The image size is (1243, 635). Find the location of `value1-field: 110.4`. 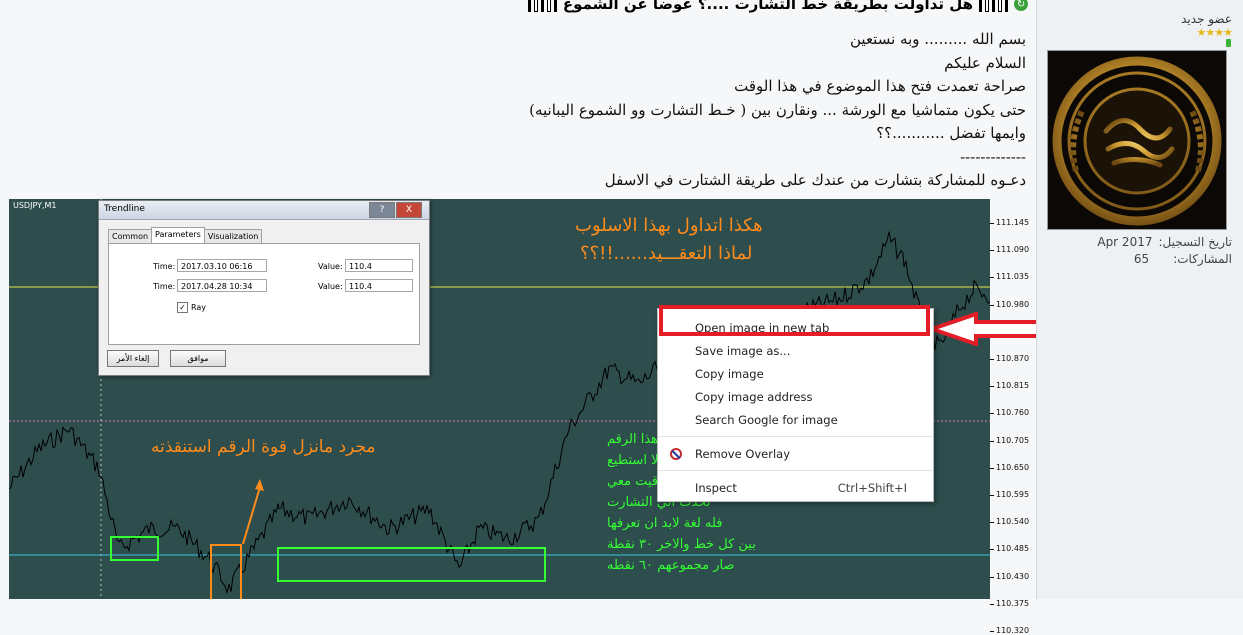

value1-field: 110.4 is located at coordinates (379, 265).